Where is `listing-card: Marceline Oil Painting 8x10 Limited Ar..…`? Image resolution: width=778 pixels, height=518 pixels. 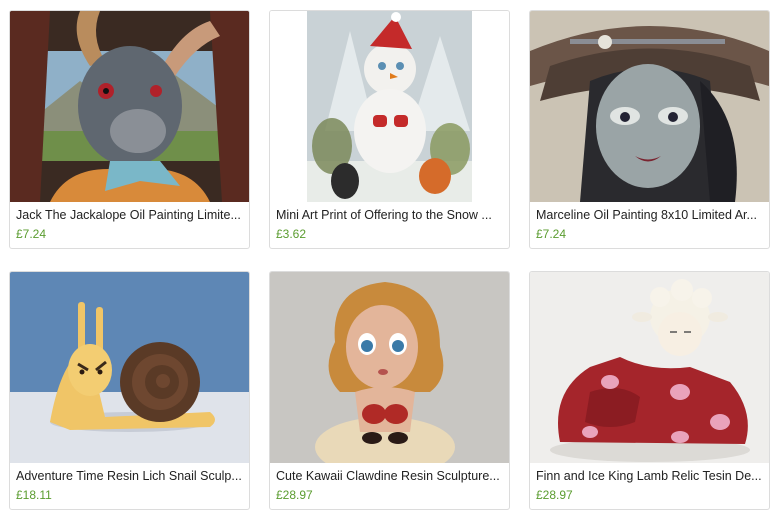 listing-card: Marceline Oil Painting 8x10 Limited Ar..… is located at coordinates (649, 129).